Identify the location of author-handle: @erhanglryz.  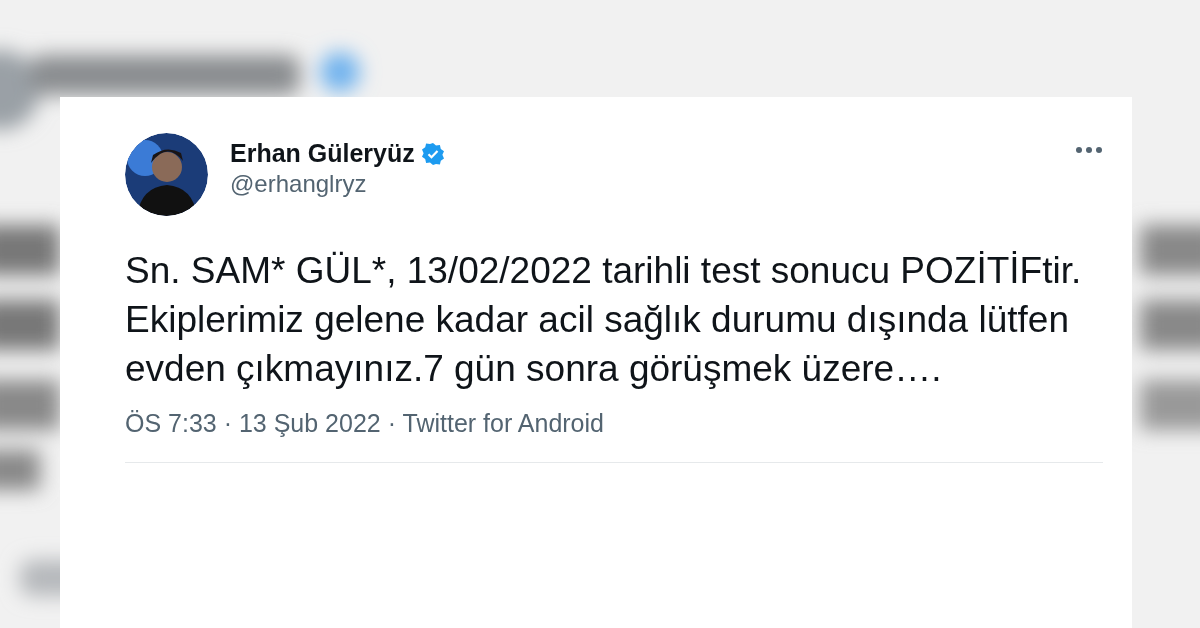
(337, 184).